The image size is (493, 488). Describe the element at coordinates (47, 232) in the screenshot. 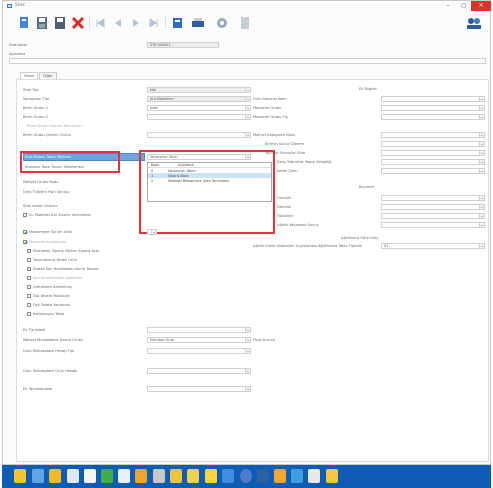

I see `checkbox-row: Malzemede Sürüm Artık` at that location.